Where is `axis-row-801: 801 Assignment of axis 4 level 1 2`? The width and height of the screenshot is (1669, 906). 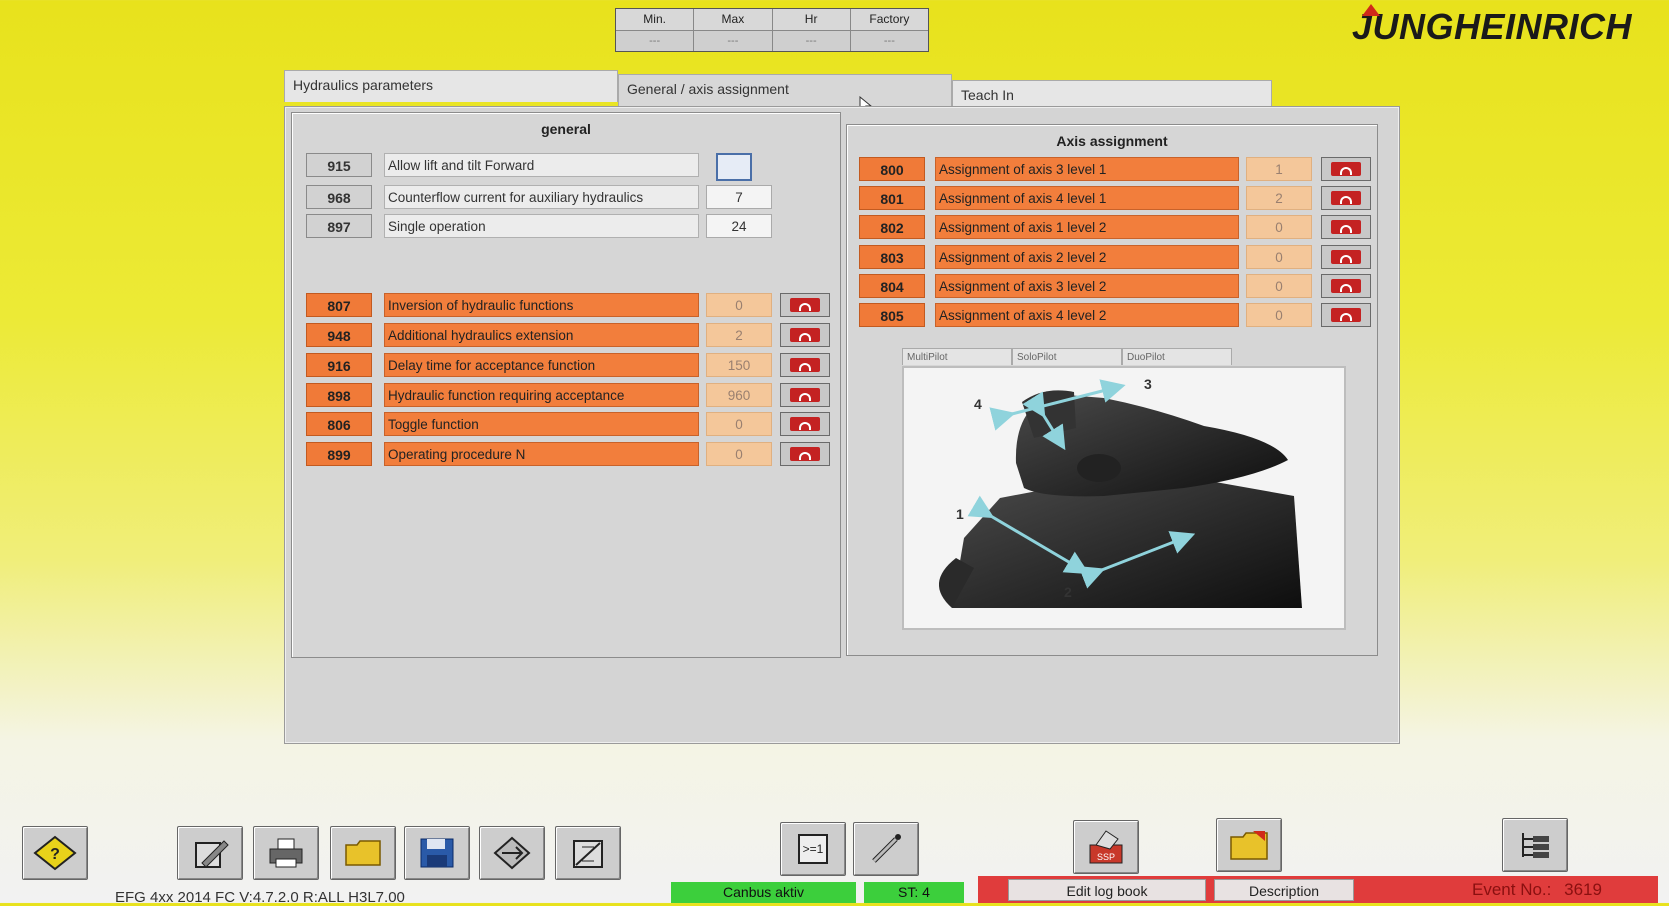
axis-row-801: 801 Assignment of axis 4 level 1 2 is located at coordinates (1115, 198).